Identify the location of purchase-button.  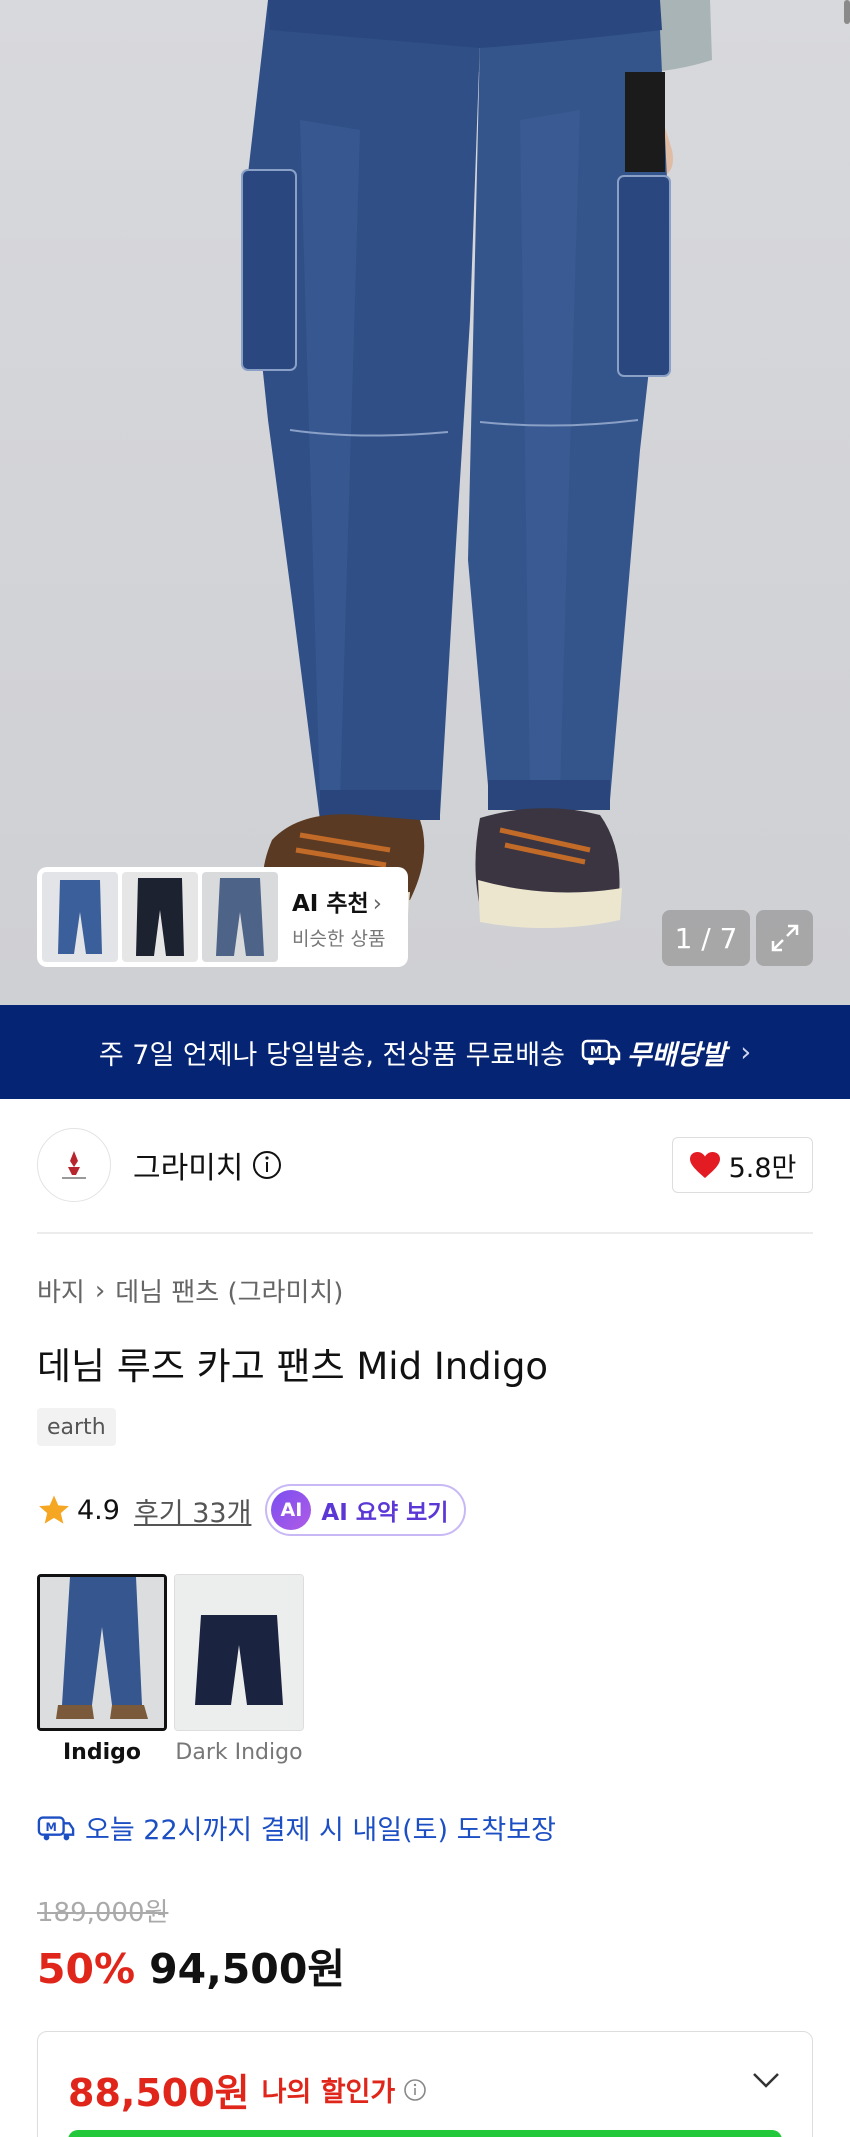
(425, 2133).